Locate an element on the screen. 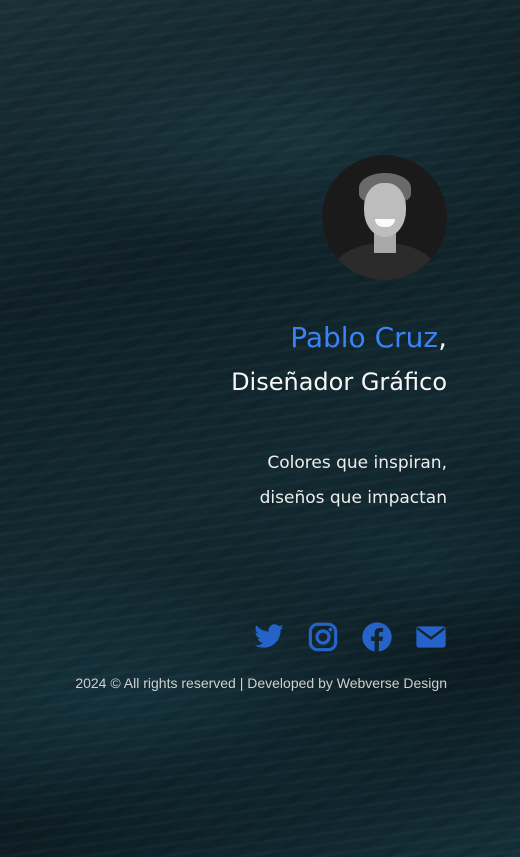 This screenshot has width=520, height=857. twitter-icon is located at coordinates (269, 637).